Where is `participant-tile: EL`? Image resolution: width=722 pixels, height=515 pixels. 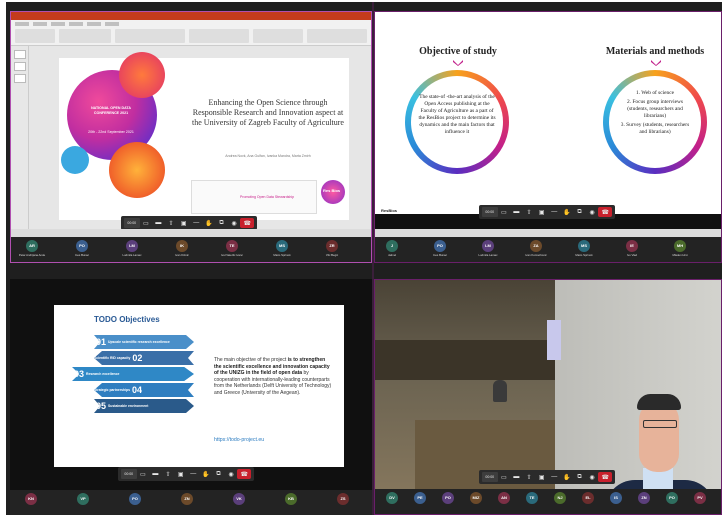 participant-tile: EL is located at coordinates (588, 501).